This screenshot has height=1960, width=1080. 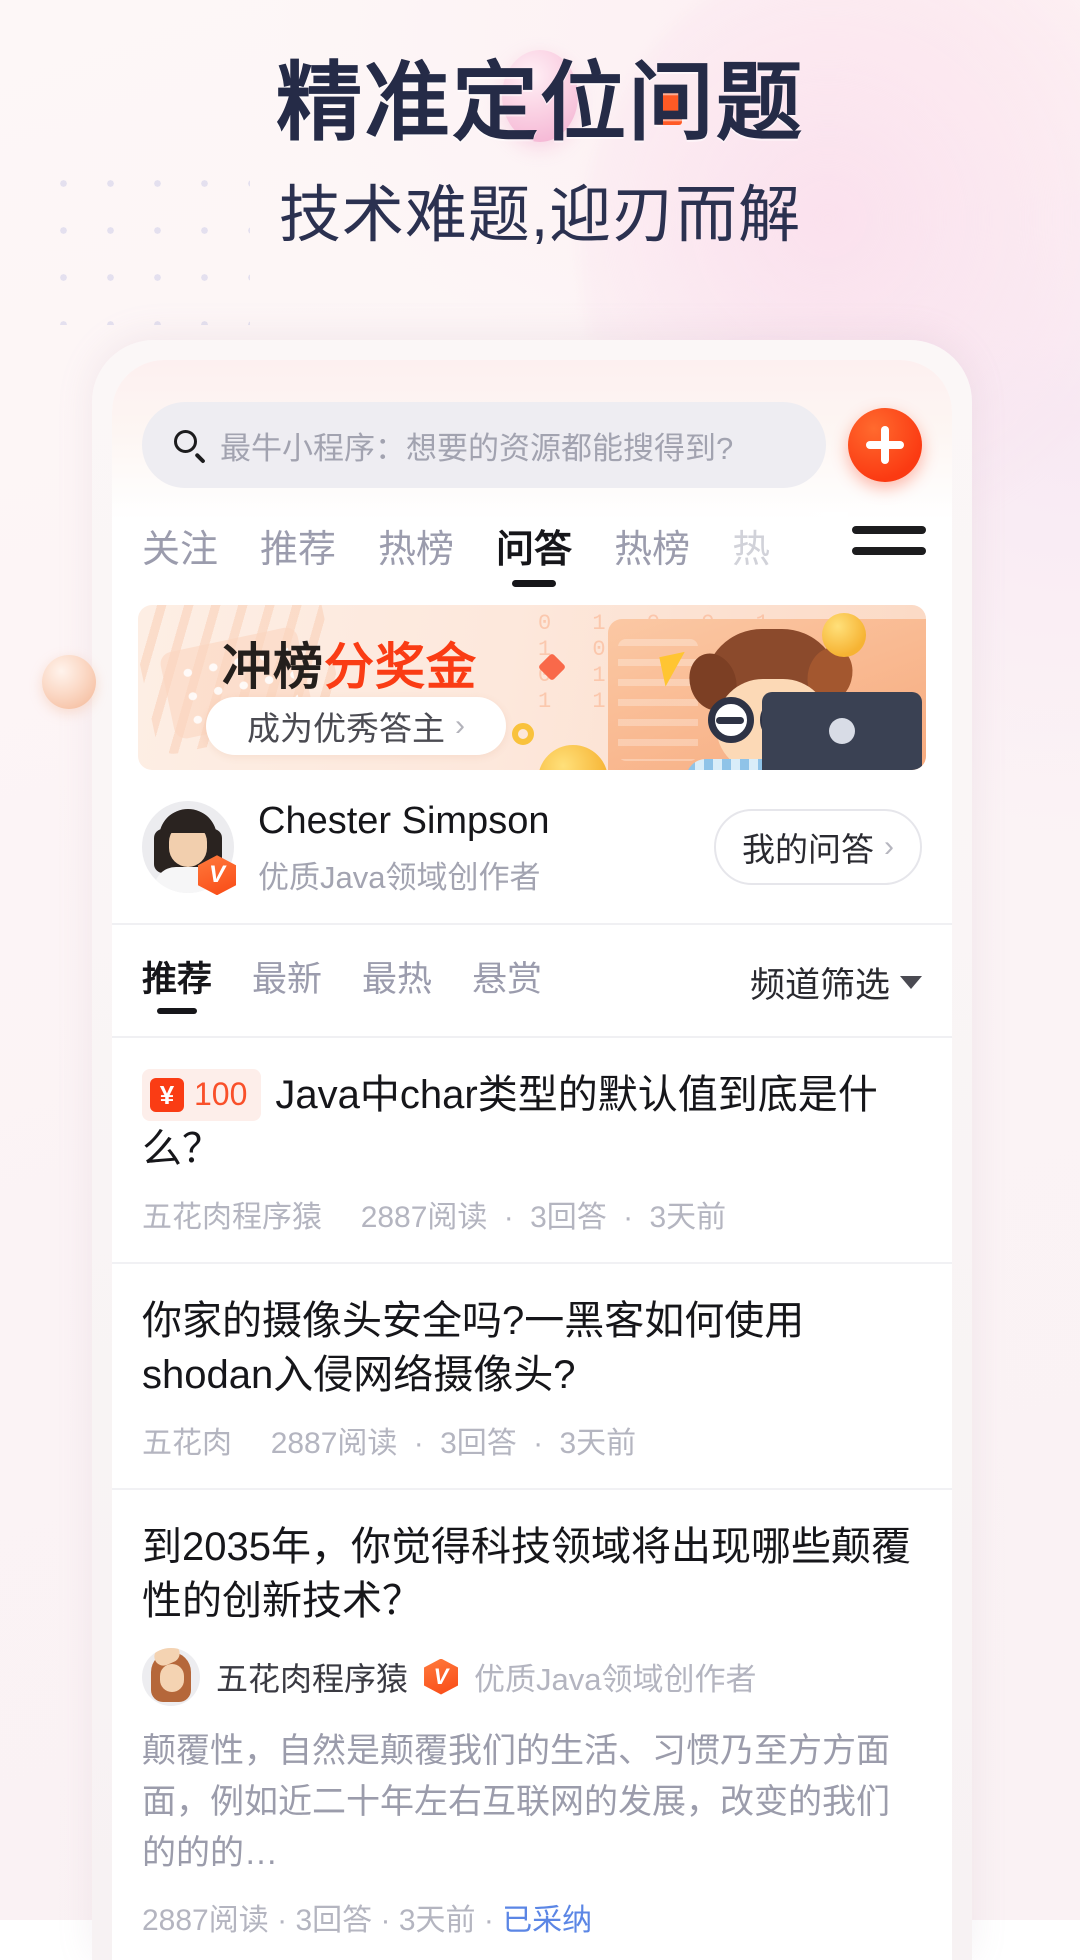 I want to click on banner-title-accent: 分奖金, so click(x=400, y=667).